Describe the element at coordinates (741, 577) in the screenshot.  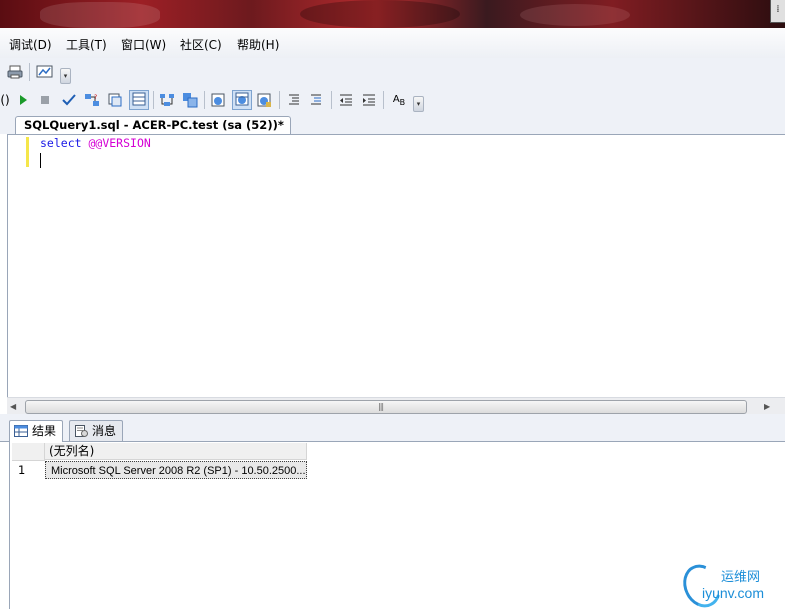
I see `watermark-chinese-text: 运维网` at that location.